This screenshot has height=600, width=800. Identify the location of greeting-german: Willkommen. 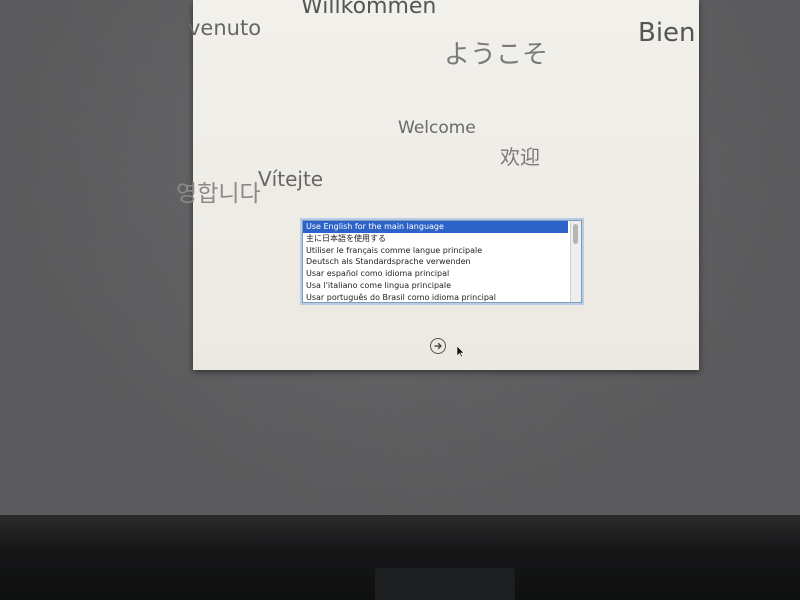
(369, 9).